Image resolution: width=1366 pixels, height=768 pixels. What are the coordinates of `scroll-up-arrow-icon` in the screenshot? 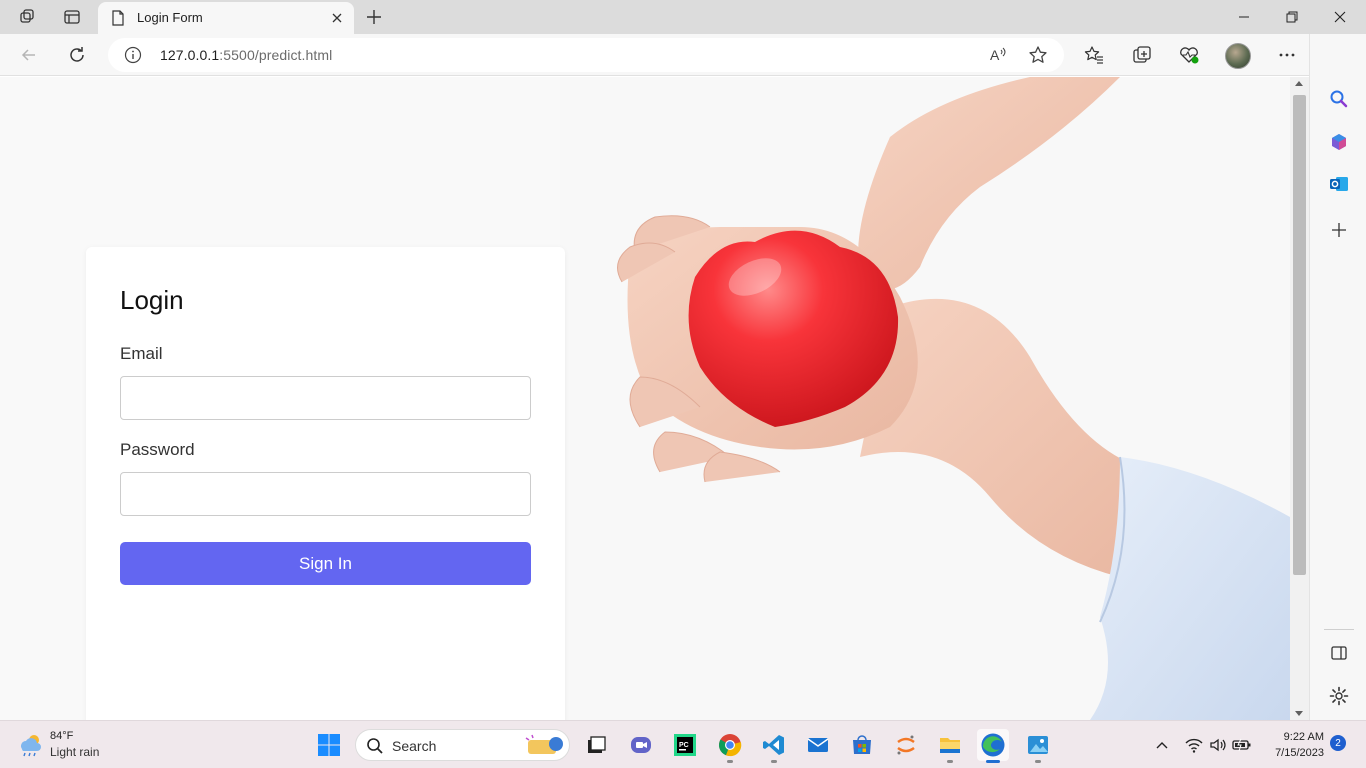 It's located at (1299, 83).